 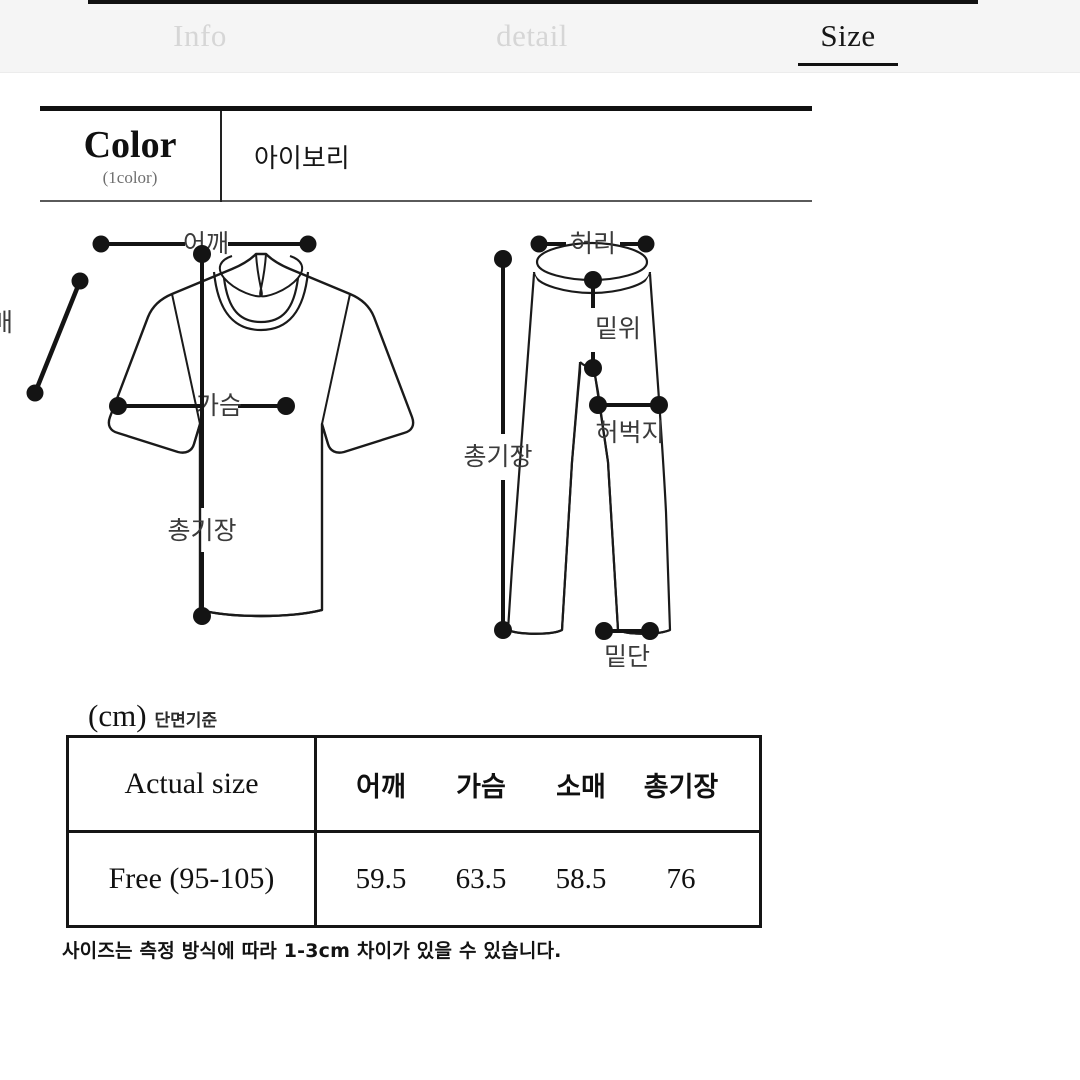 What do you see at coordinates (44, 337) in the screenshot?
I see `measure-sleeve: 소매` at bounding box center [44, 337].